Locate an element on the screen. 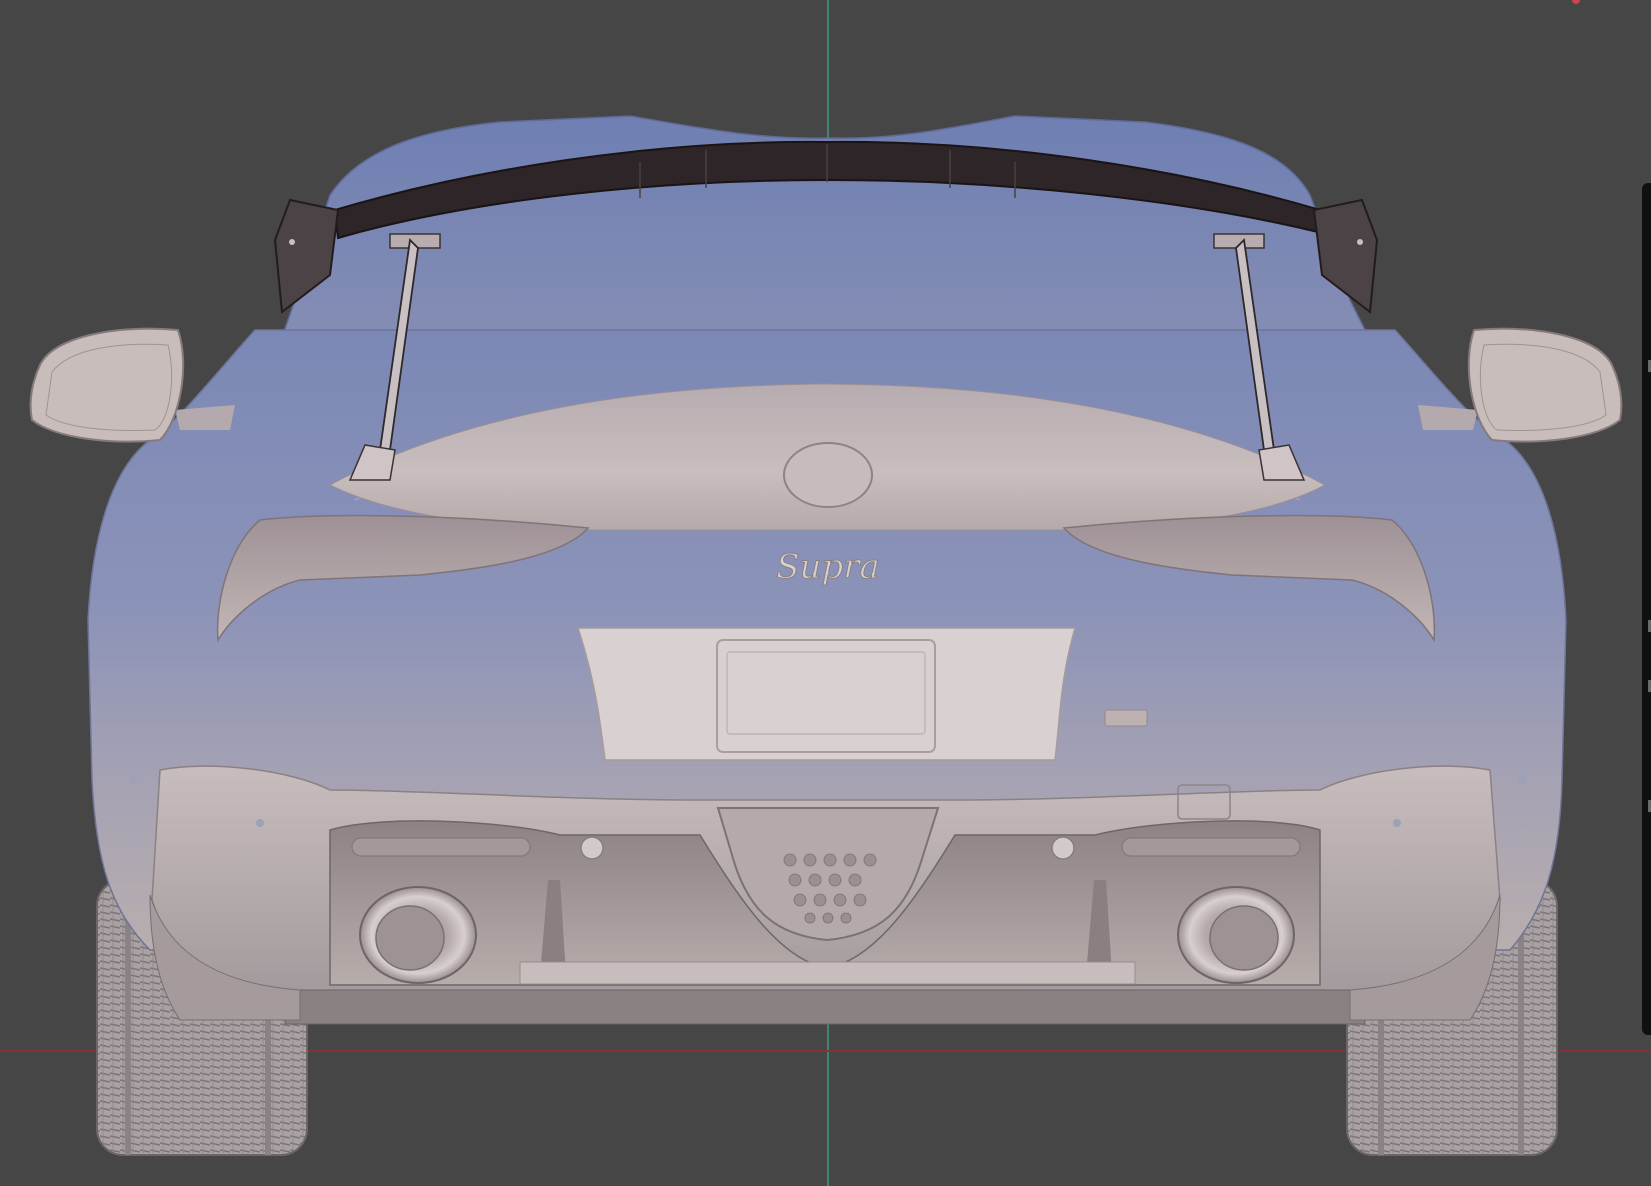 The height and width of the screenshot is (1186, 1651). left-reflector is located at coordinates (441, 847).